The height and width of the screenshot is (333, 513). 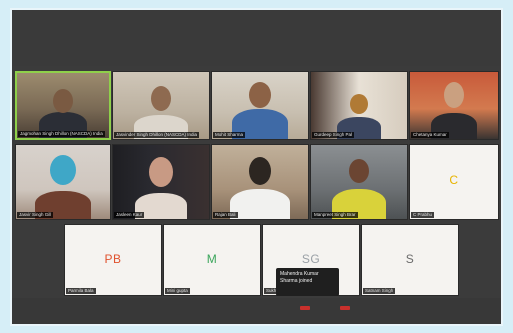 I want to click on video-tile: M Mini gupta, so click(x=212, y=260).